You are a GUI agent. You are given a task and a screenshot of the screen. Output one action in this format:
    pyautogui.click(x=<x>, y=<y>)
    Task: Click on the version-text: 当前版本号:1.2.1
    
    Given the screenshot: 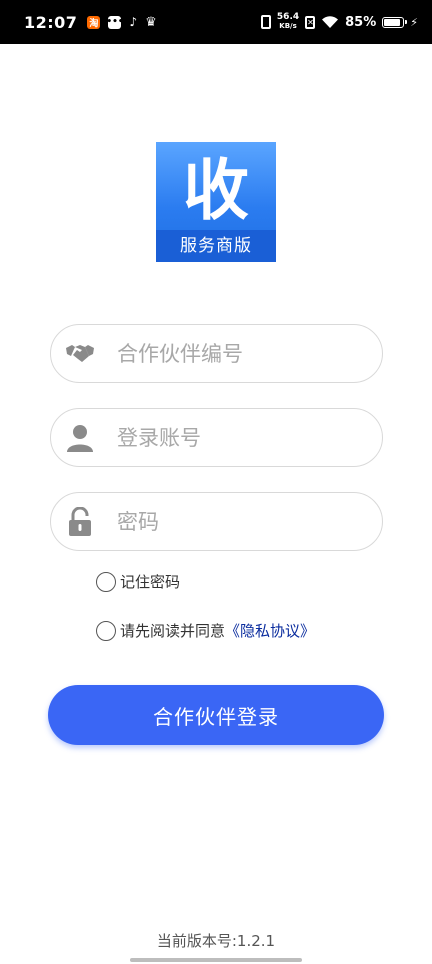 What is the action you would take?
    pyautogui.click(x=216, y=941)
    